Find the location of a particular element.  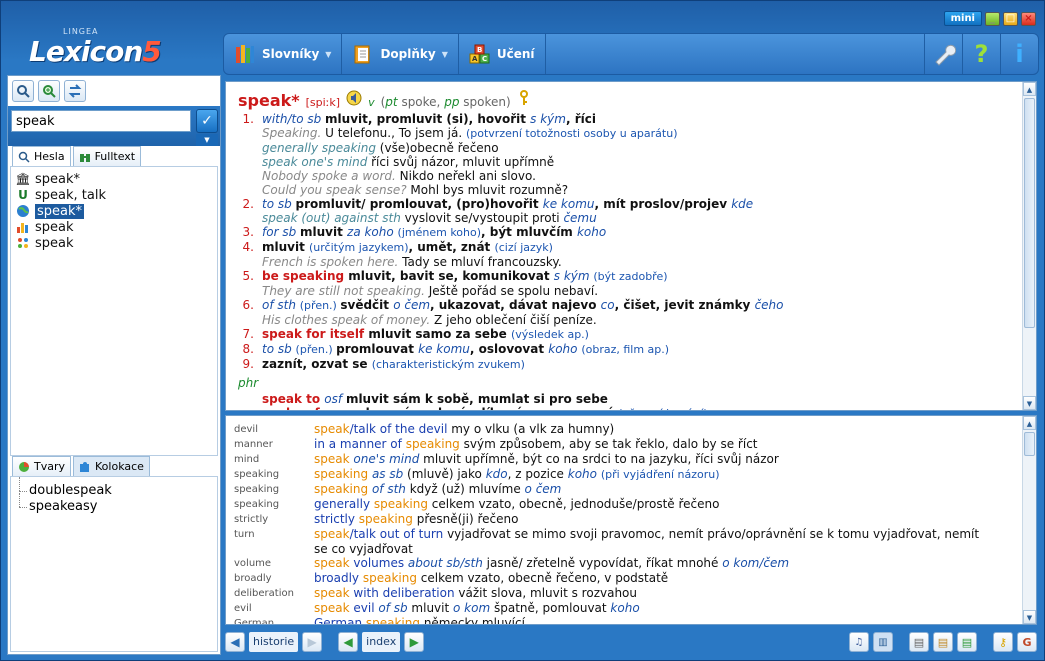

entry-text-span: mluvit is located at coordinates (286, 247).